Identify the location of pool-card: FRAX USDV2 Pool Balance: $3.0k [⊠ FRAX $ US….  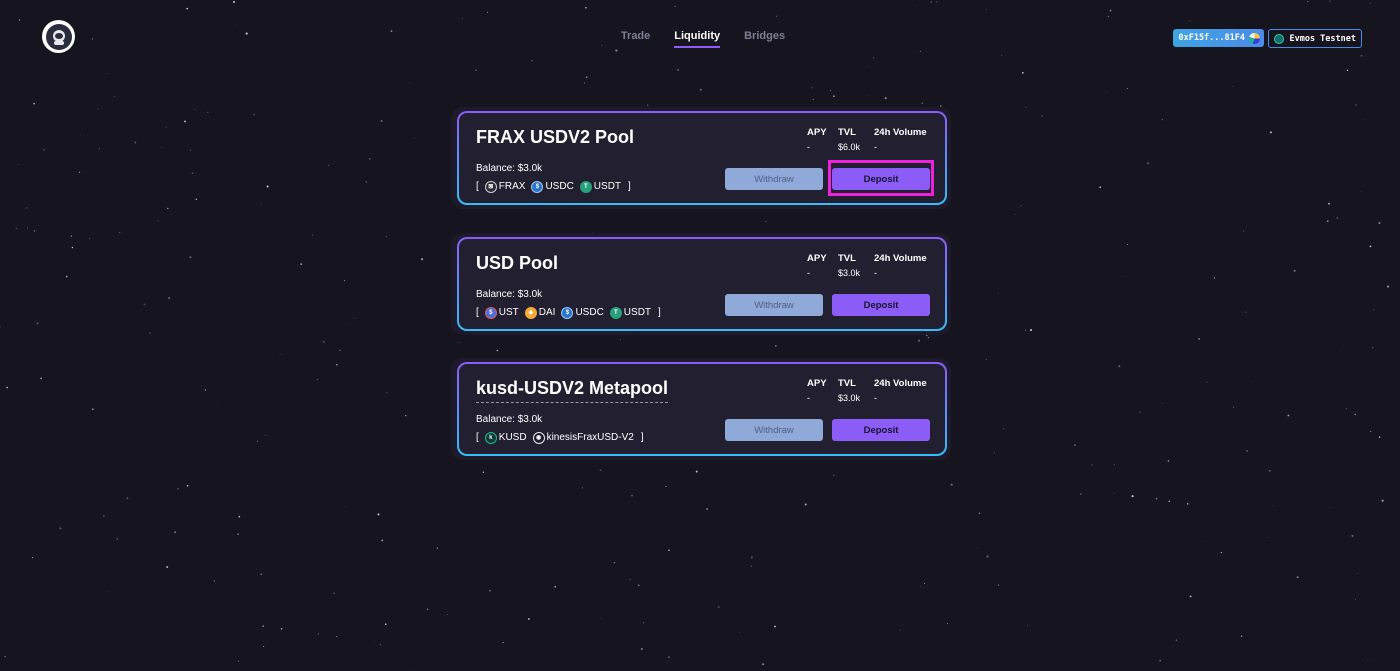
(701, 158).